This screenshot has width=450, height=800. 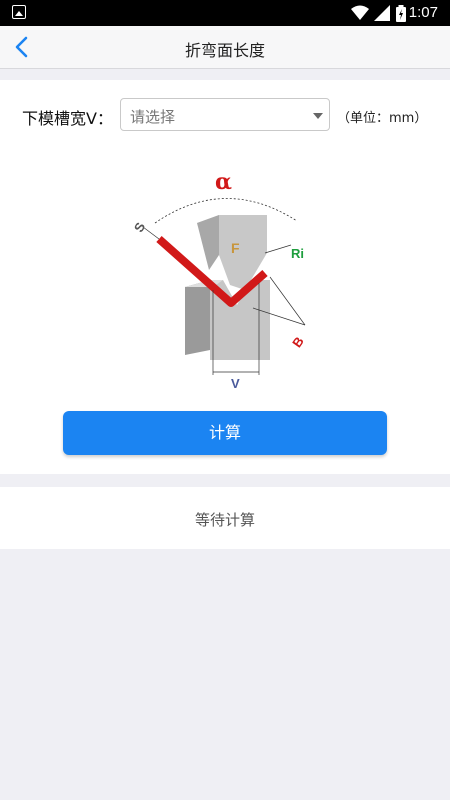 What do you see at coordinates (153, 117) in the screenshot?
I see `select-placeholder: 请选择` at bounding box center [153, 117].